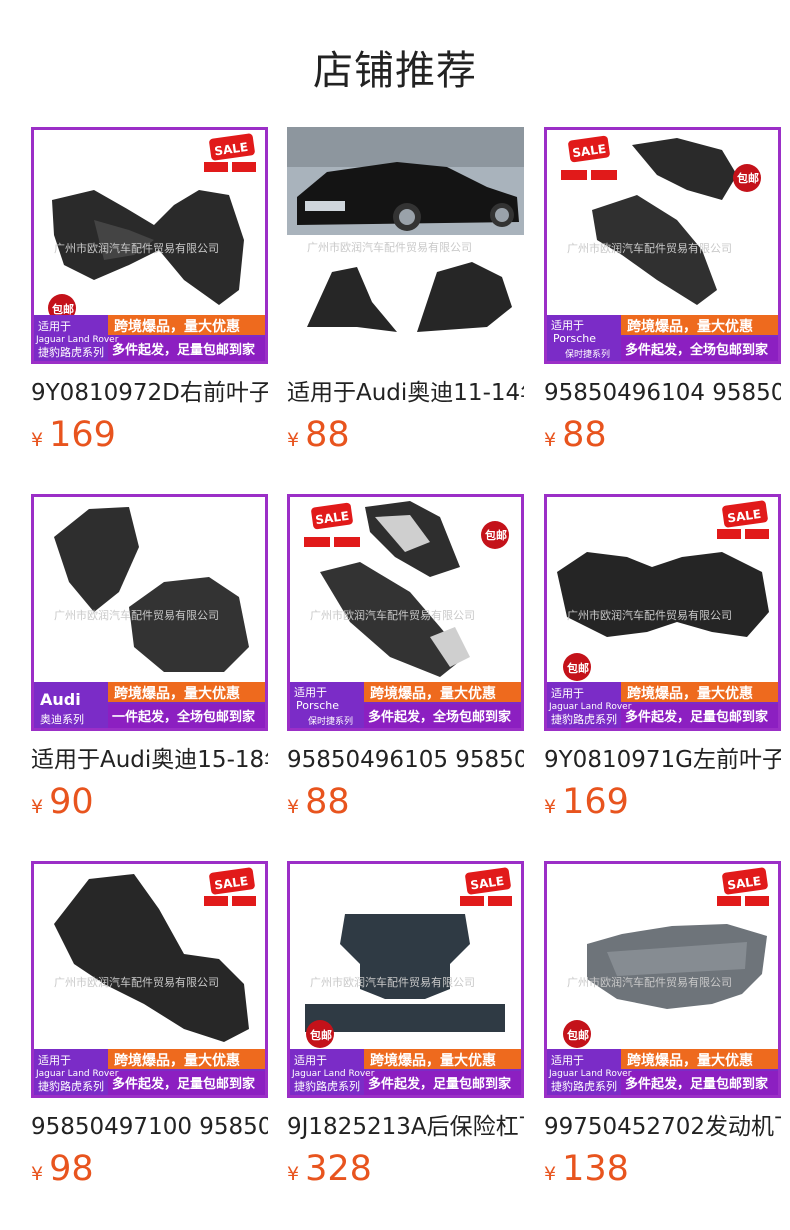 This screenshot has height=1230, width=790. What do you see at coordinates (149, 393) in the screenshot?
I see `product-name: 9Y0810972D右前叶子板内衬适用` at bounding box center [149, 393].